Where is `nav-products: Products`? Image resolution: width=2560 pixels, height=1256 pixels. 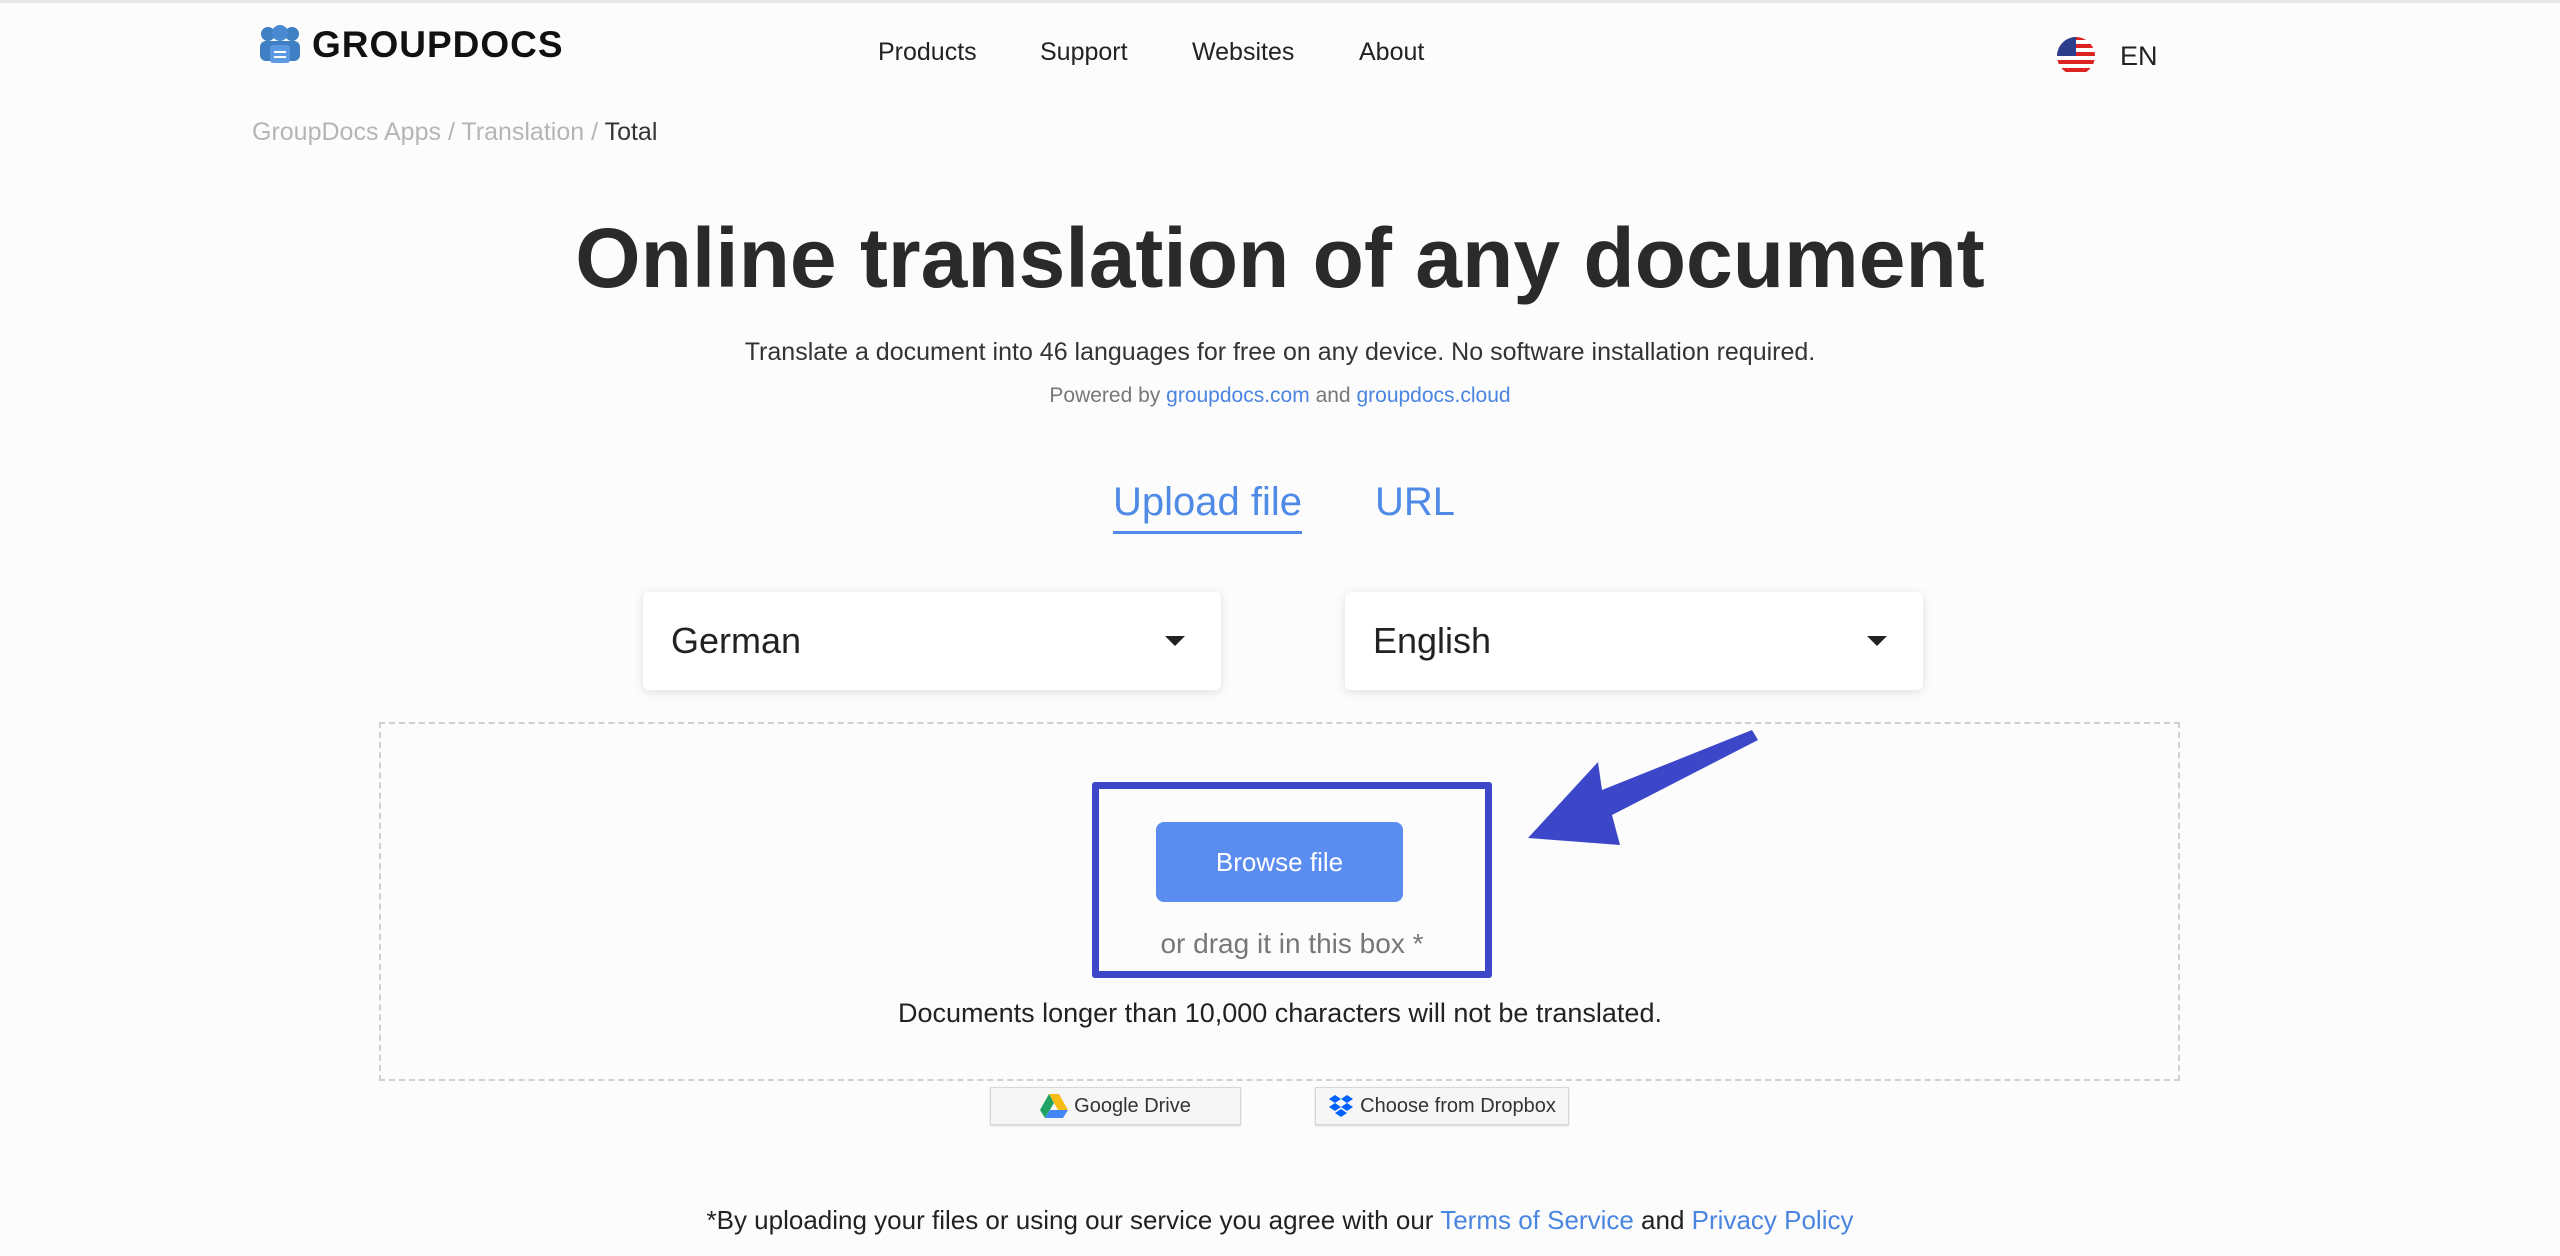 nav-products: Products is located at coordinates (927, 52).